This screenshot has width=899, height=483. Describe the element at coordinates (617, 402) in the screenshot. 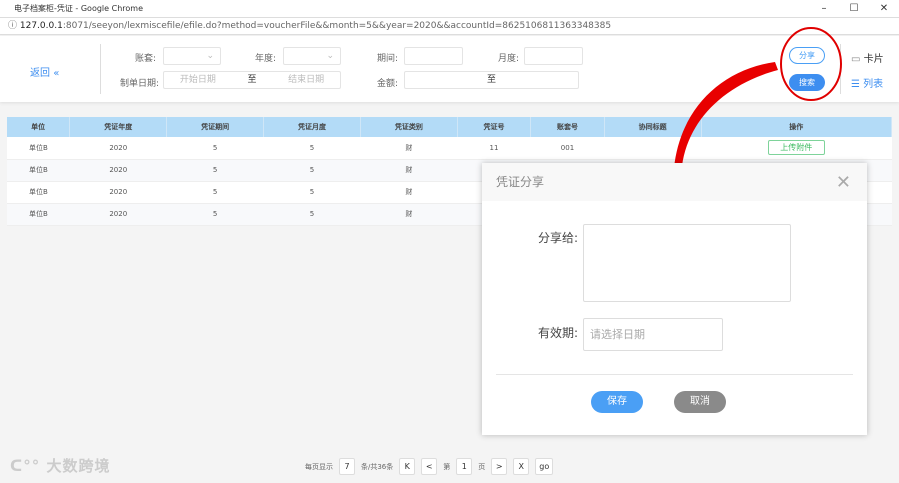

I see `save-button: 保存` at that location.